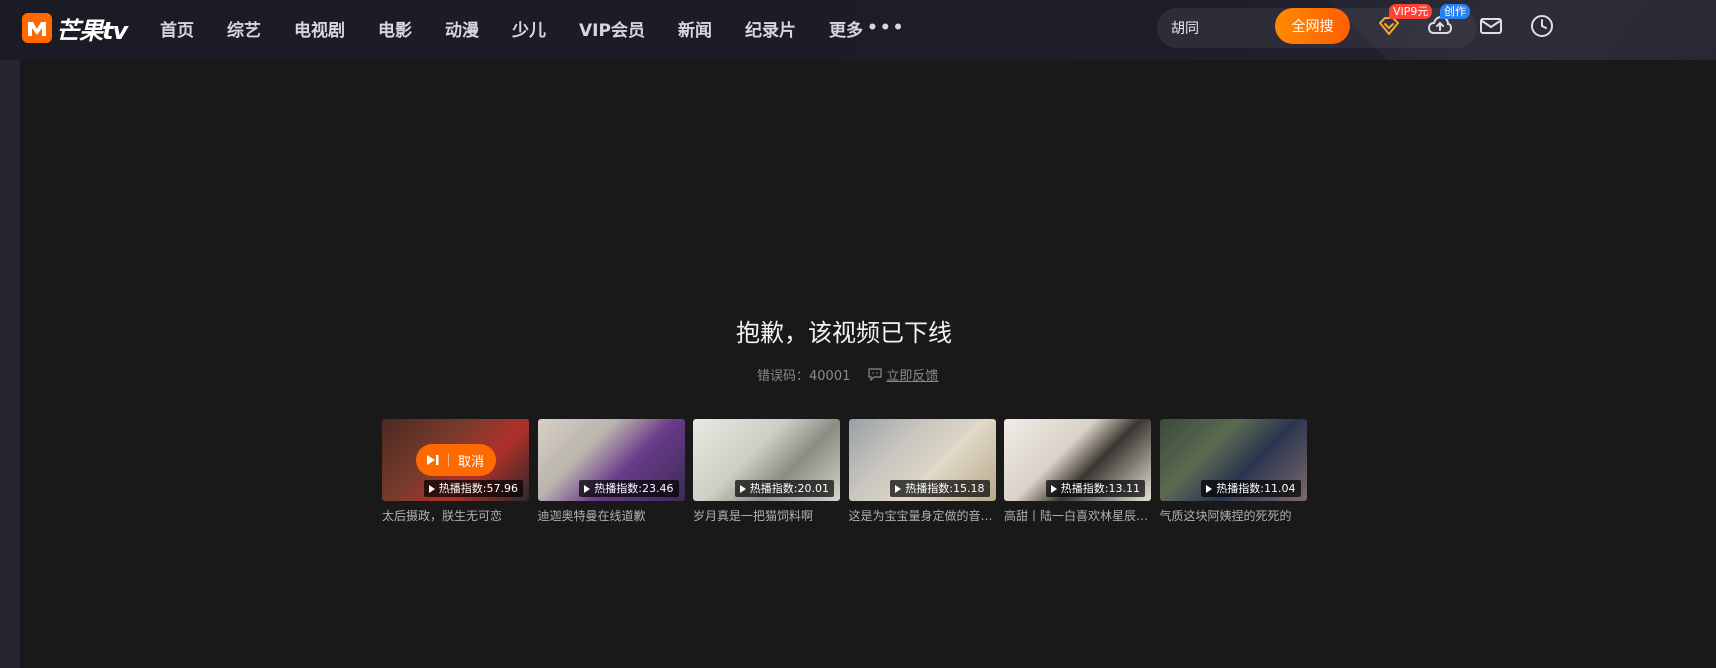 The height and width of the screenshot is (668, 1716). Describe the element at coordinates (912, 376) in the screenshot. I see `feedback-label: 立即反馈` at that location.